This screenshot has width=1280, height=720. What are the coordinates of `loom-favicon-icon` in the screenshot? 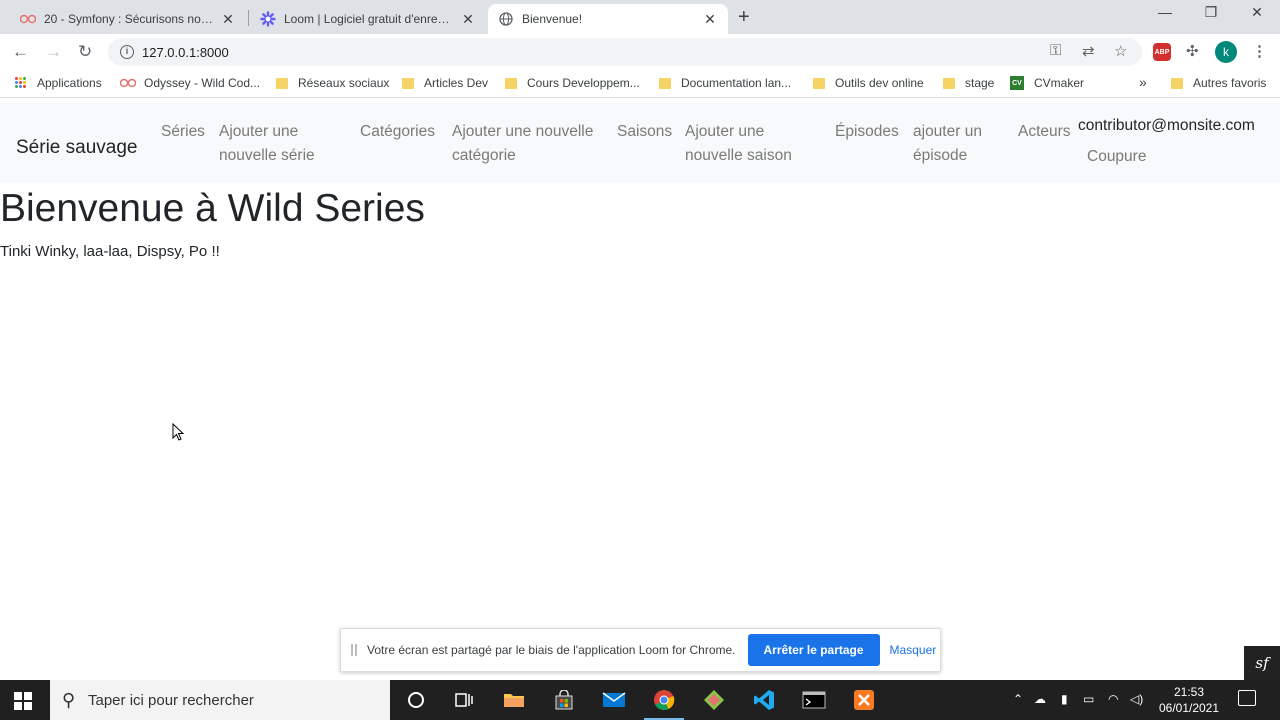 It's located at (268, 19).